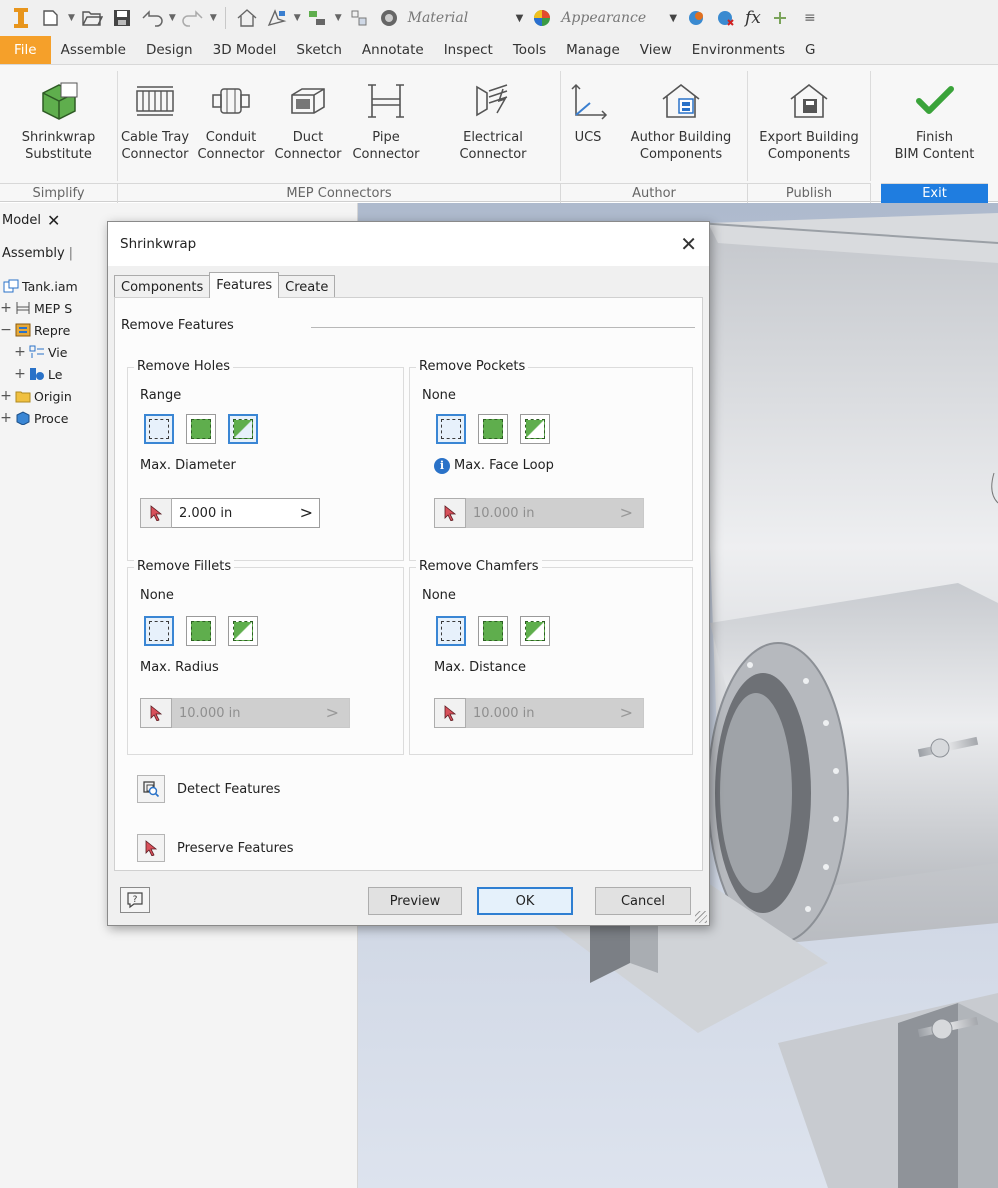 The width and height of the screenshot is (998, 1188). Describe the element at coordinates (656, 50) in the screenshot. I see `tab-view: View` at that location.